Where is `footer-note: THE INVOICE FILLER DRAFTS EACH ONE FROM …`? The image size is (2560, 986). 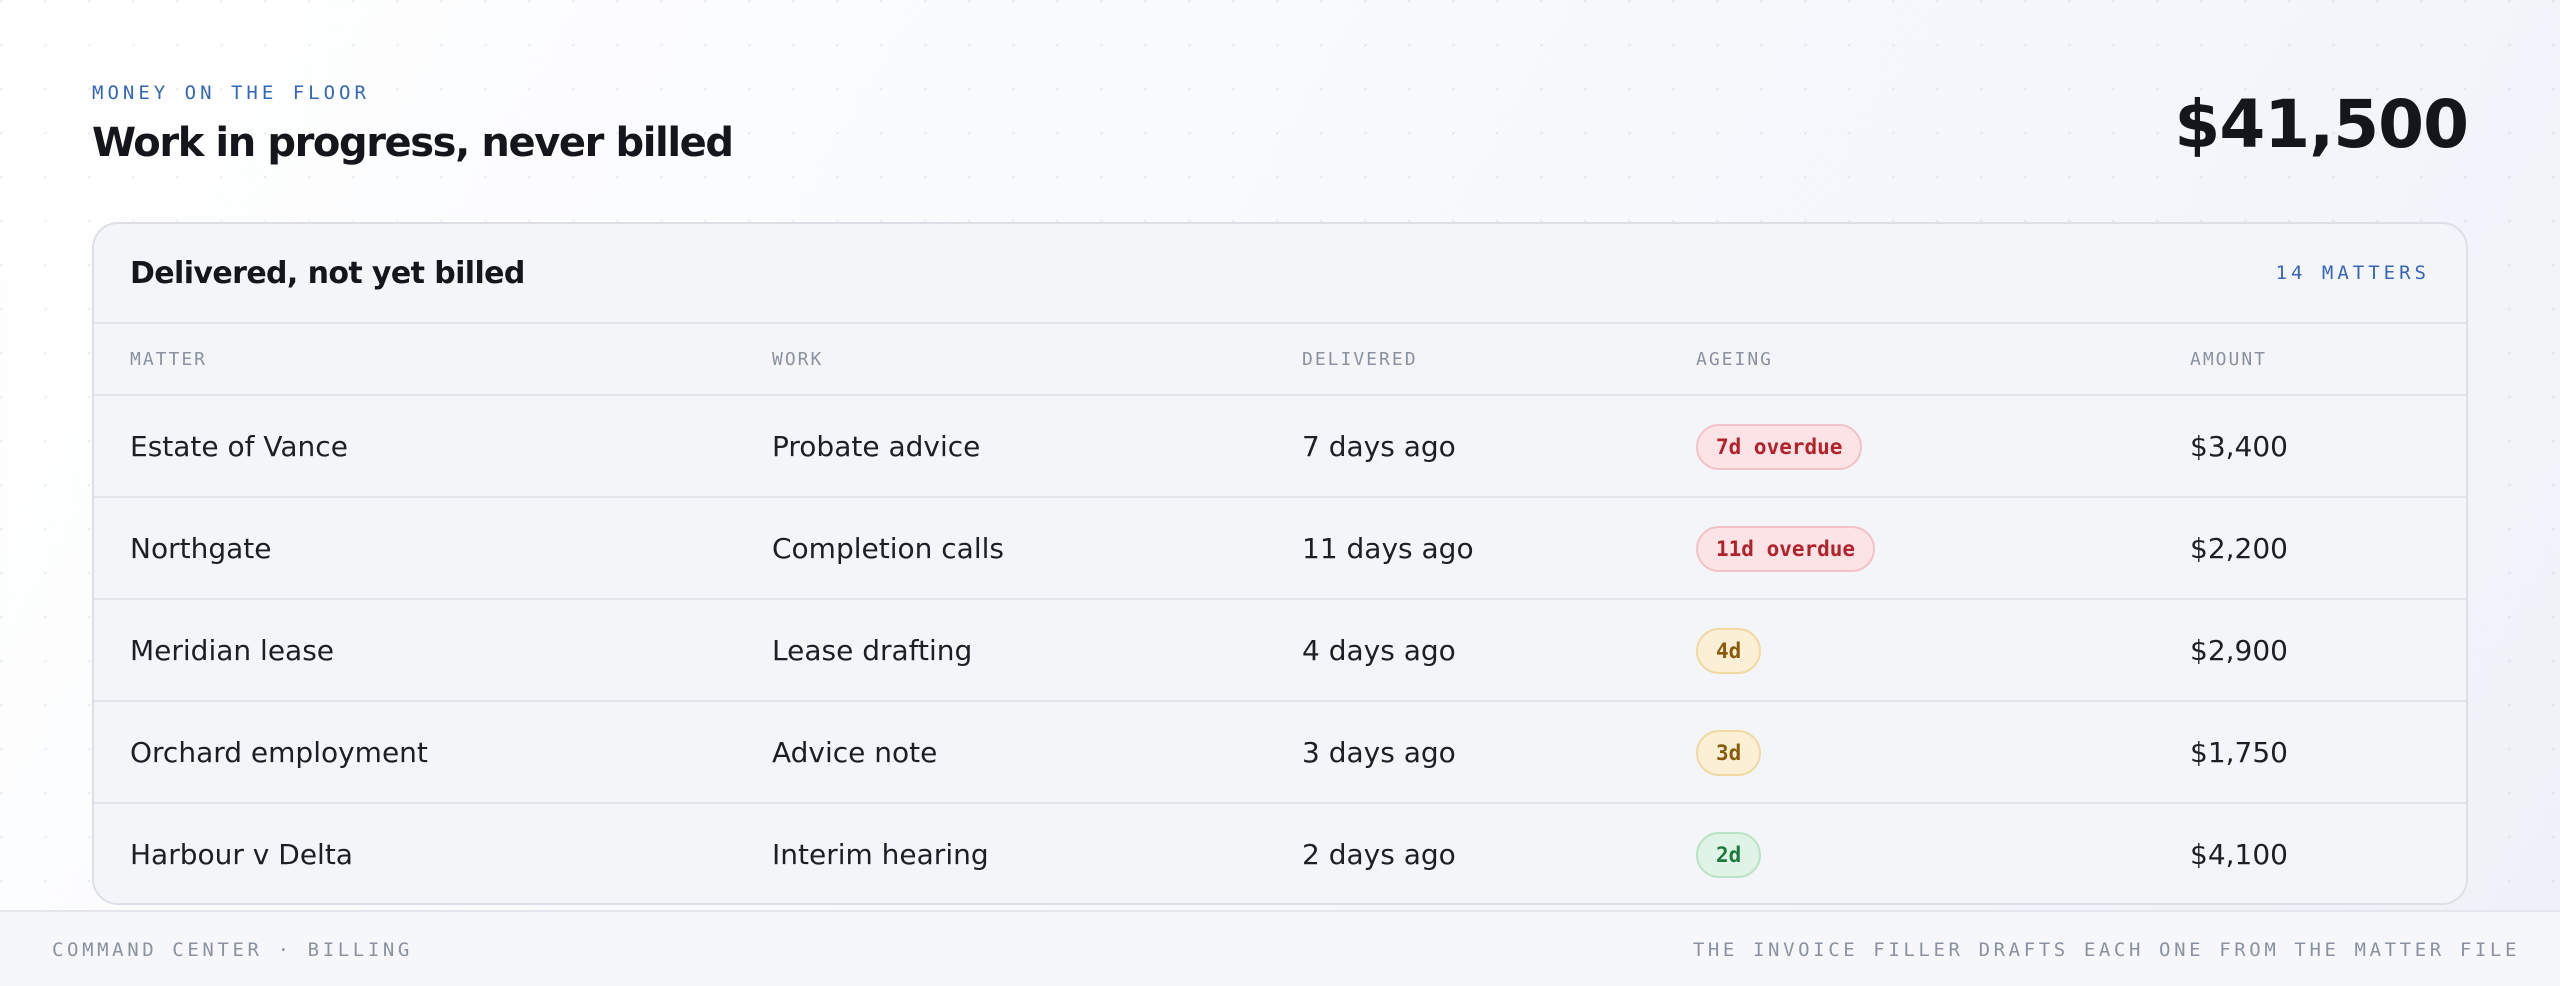
footer-note: THE INVOICE FILLER DRAFTS EACH ONE FROM … is located at coordinates (2106, 950).